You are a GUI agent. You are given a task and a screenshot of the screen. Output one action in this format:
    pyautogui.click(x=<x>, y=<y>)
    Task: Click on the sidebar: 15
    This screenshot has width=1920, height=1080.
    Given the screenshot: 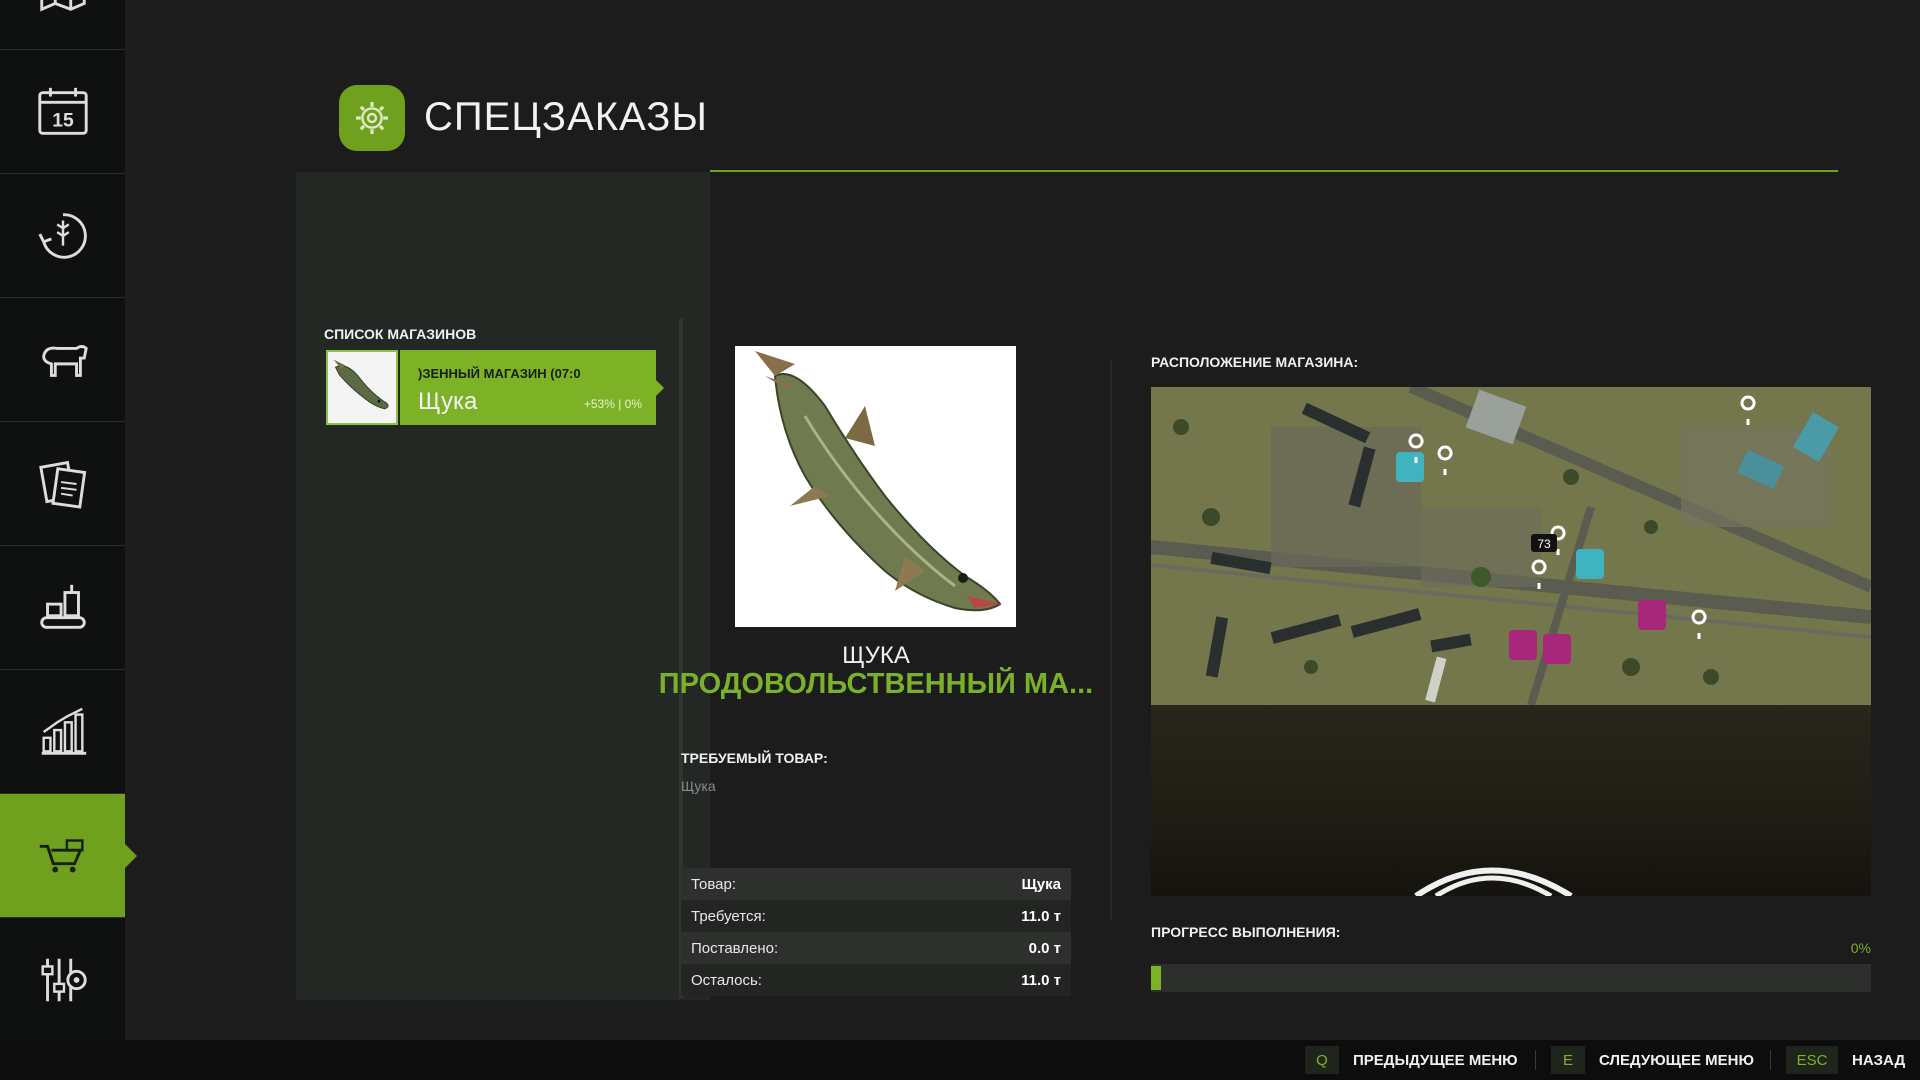 What is the action you would take?
    pyautogui.click(x=68, y=521)
    